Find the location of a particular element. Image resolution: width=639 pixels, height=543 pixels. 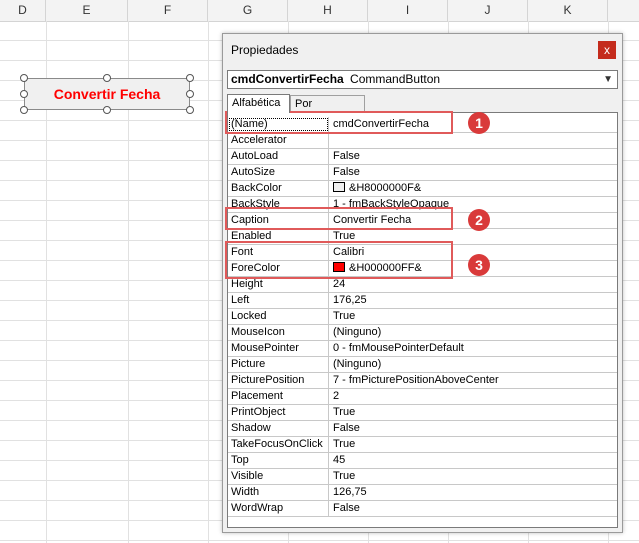

property-name: PicturePosition is located at coordinates (278, 380).